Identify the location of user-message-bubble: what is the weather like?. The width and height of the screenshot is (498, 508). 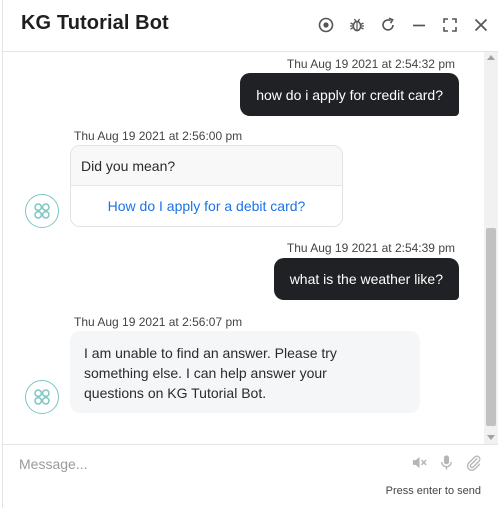
(366, 279).